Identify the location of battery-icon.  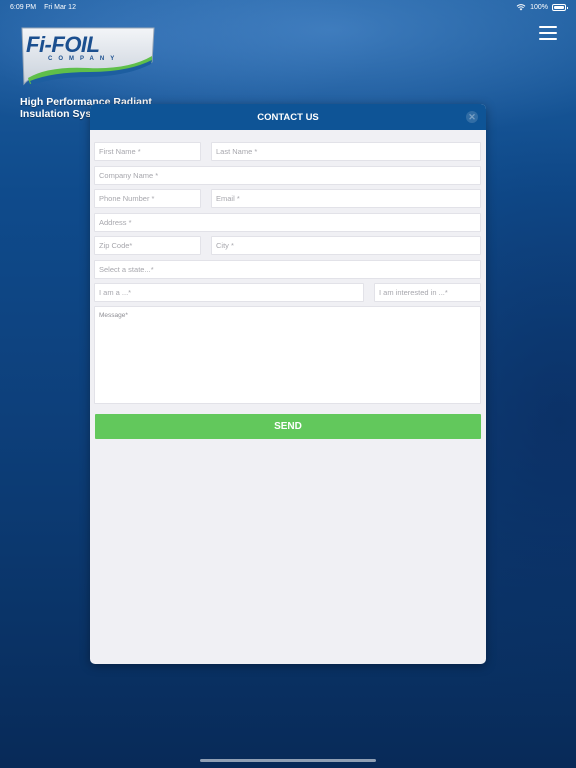
(560, 7).